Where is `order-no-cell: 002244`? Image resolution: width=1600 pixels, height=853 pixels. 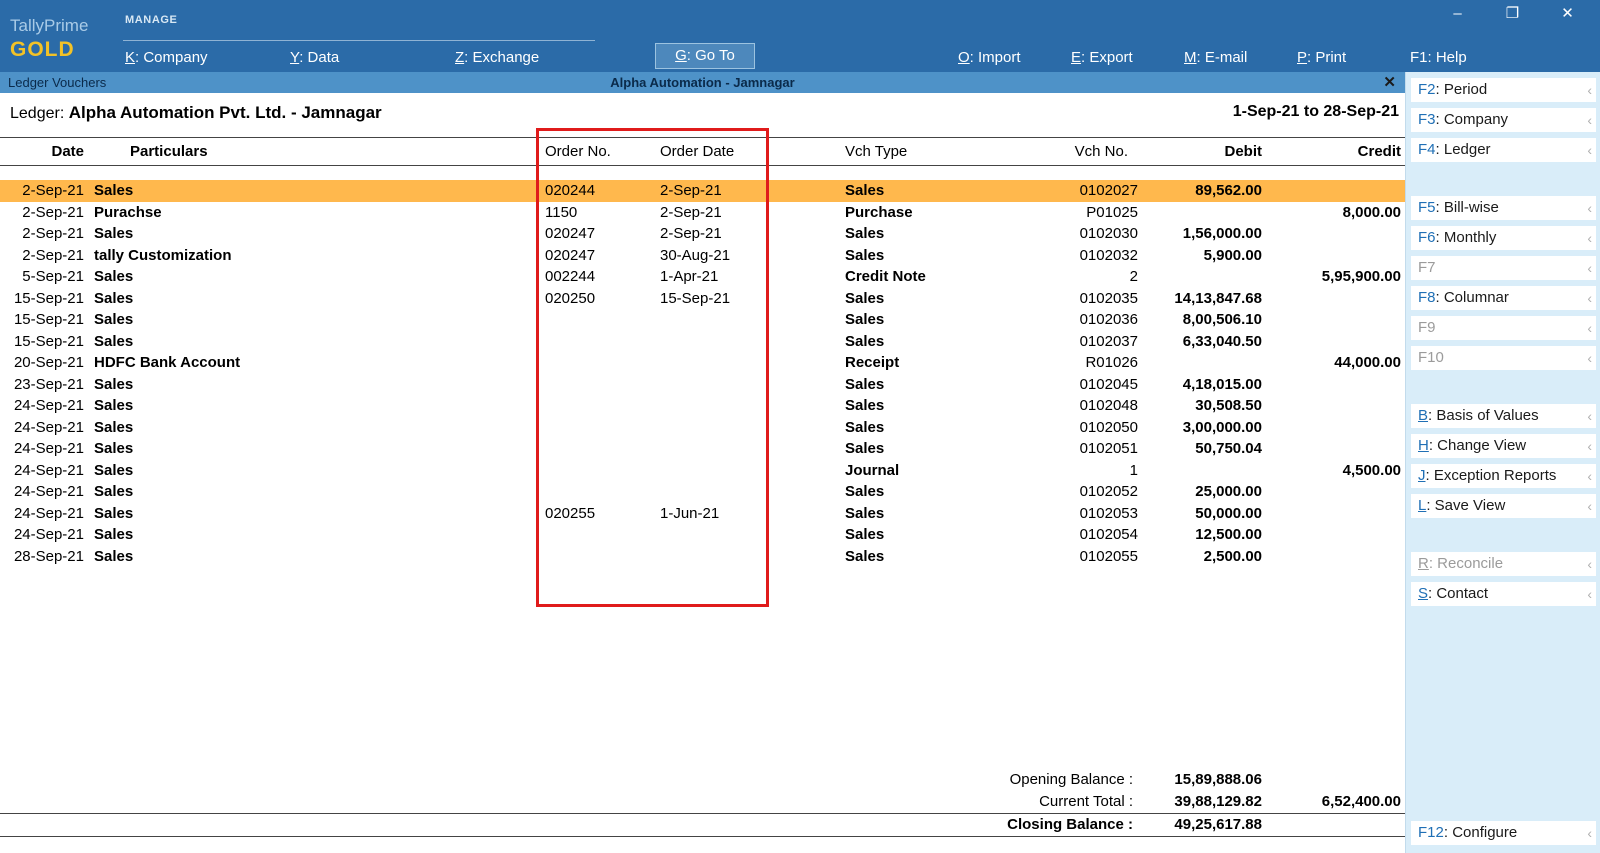 order-no-cell: 002244 is located at coordinates (570, 276).